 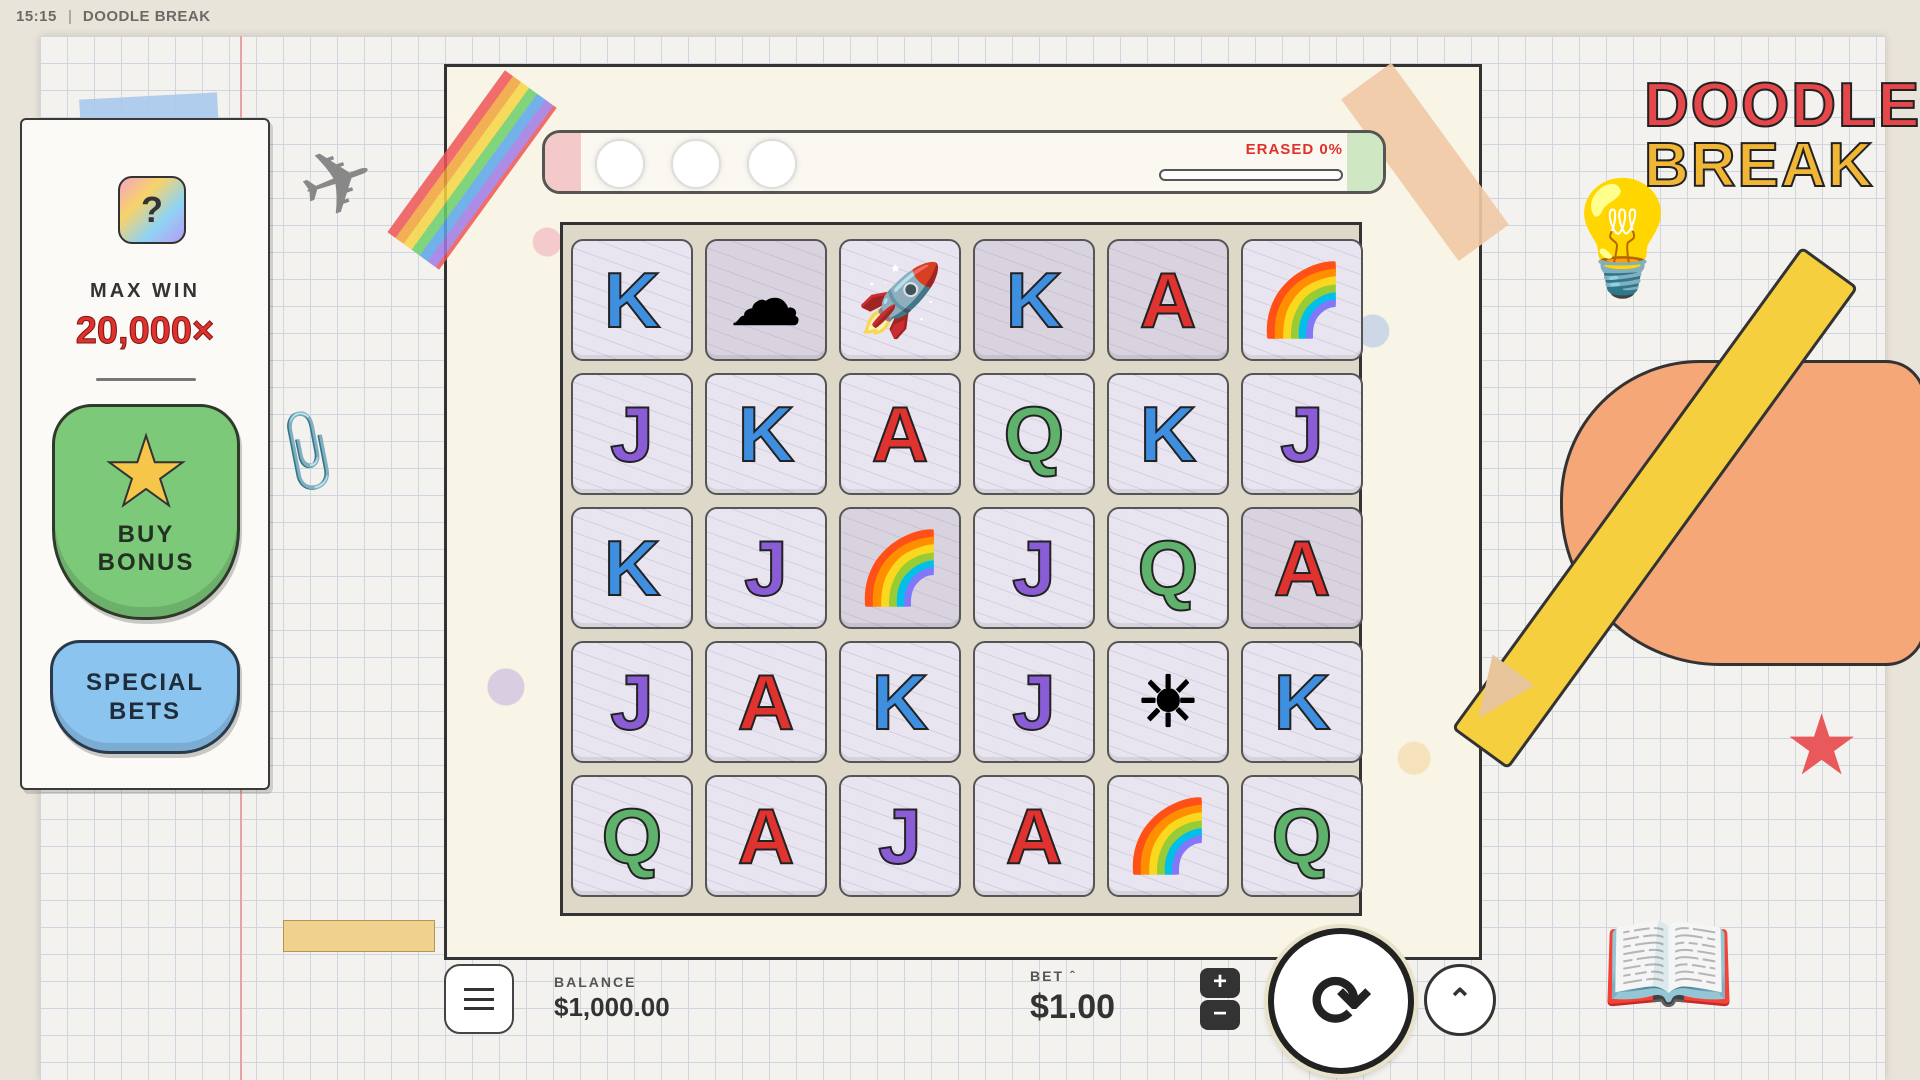 What do you see at coordinates (1822, 745) in the screenshot?
I see `red-star-icon: ★` at bounding box center [1822, 745].